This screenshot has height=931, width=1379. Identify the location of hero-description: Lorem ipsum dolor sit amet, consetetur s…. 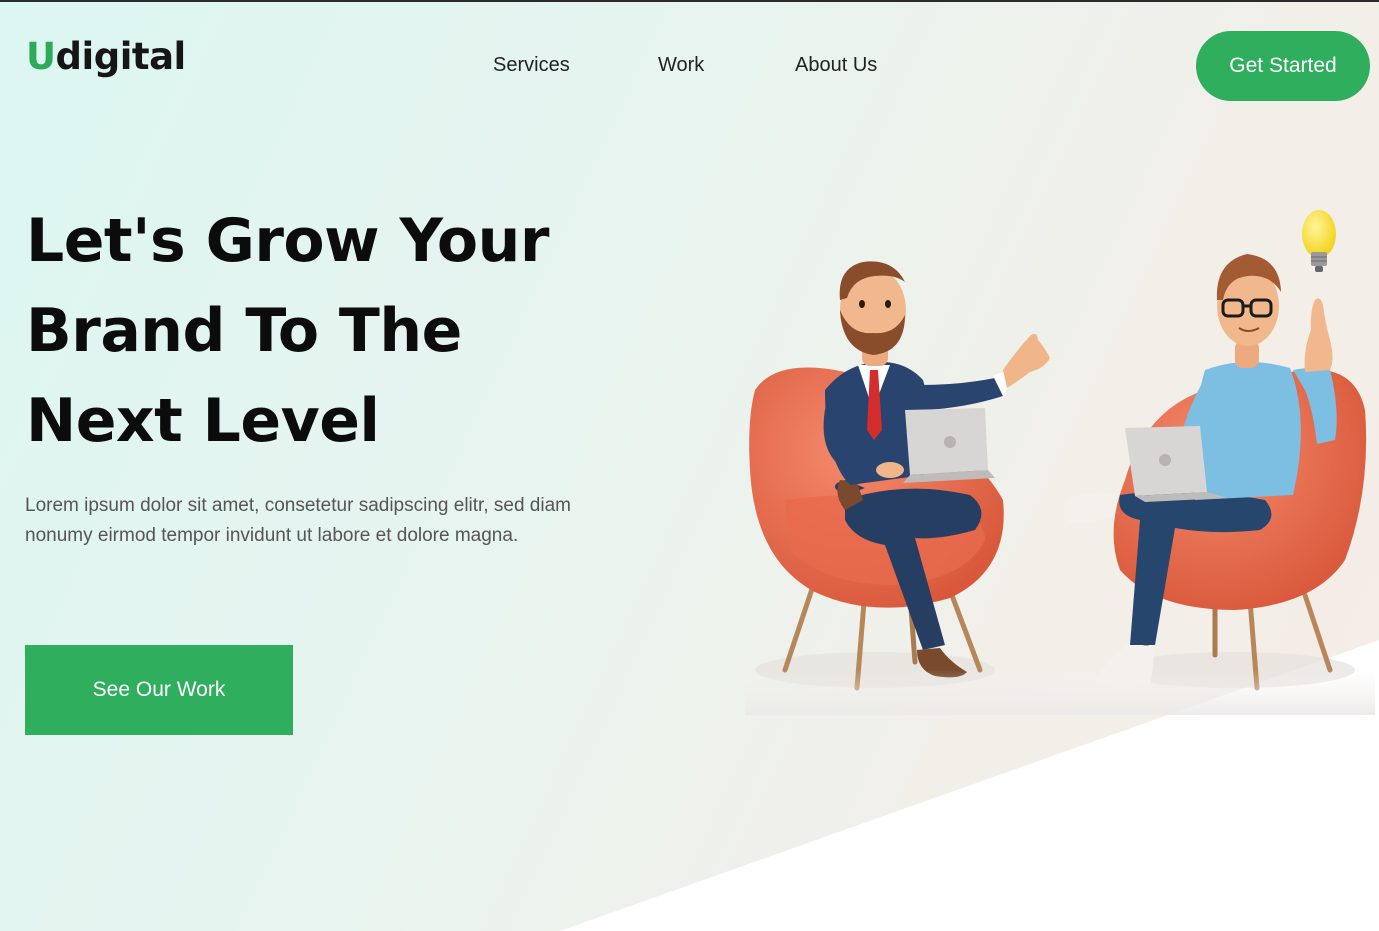
(298, 520).